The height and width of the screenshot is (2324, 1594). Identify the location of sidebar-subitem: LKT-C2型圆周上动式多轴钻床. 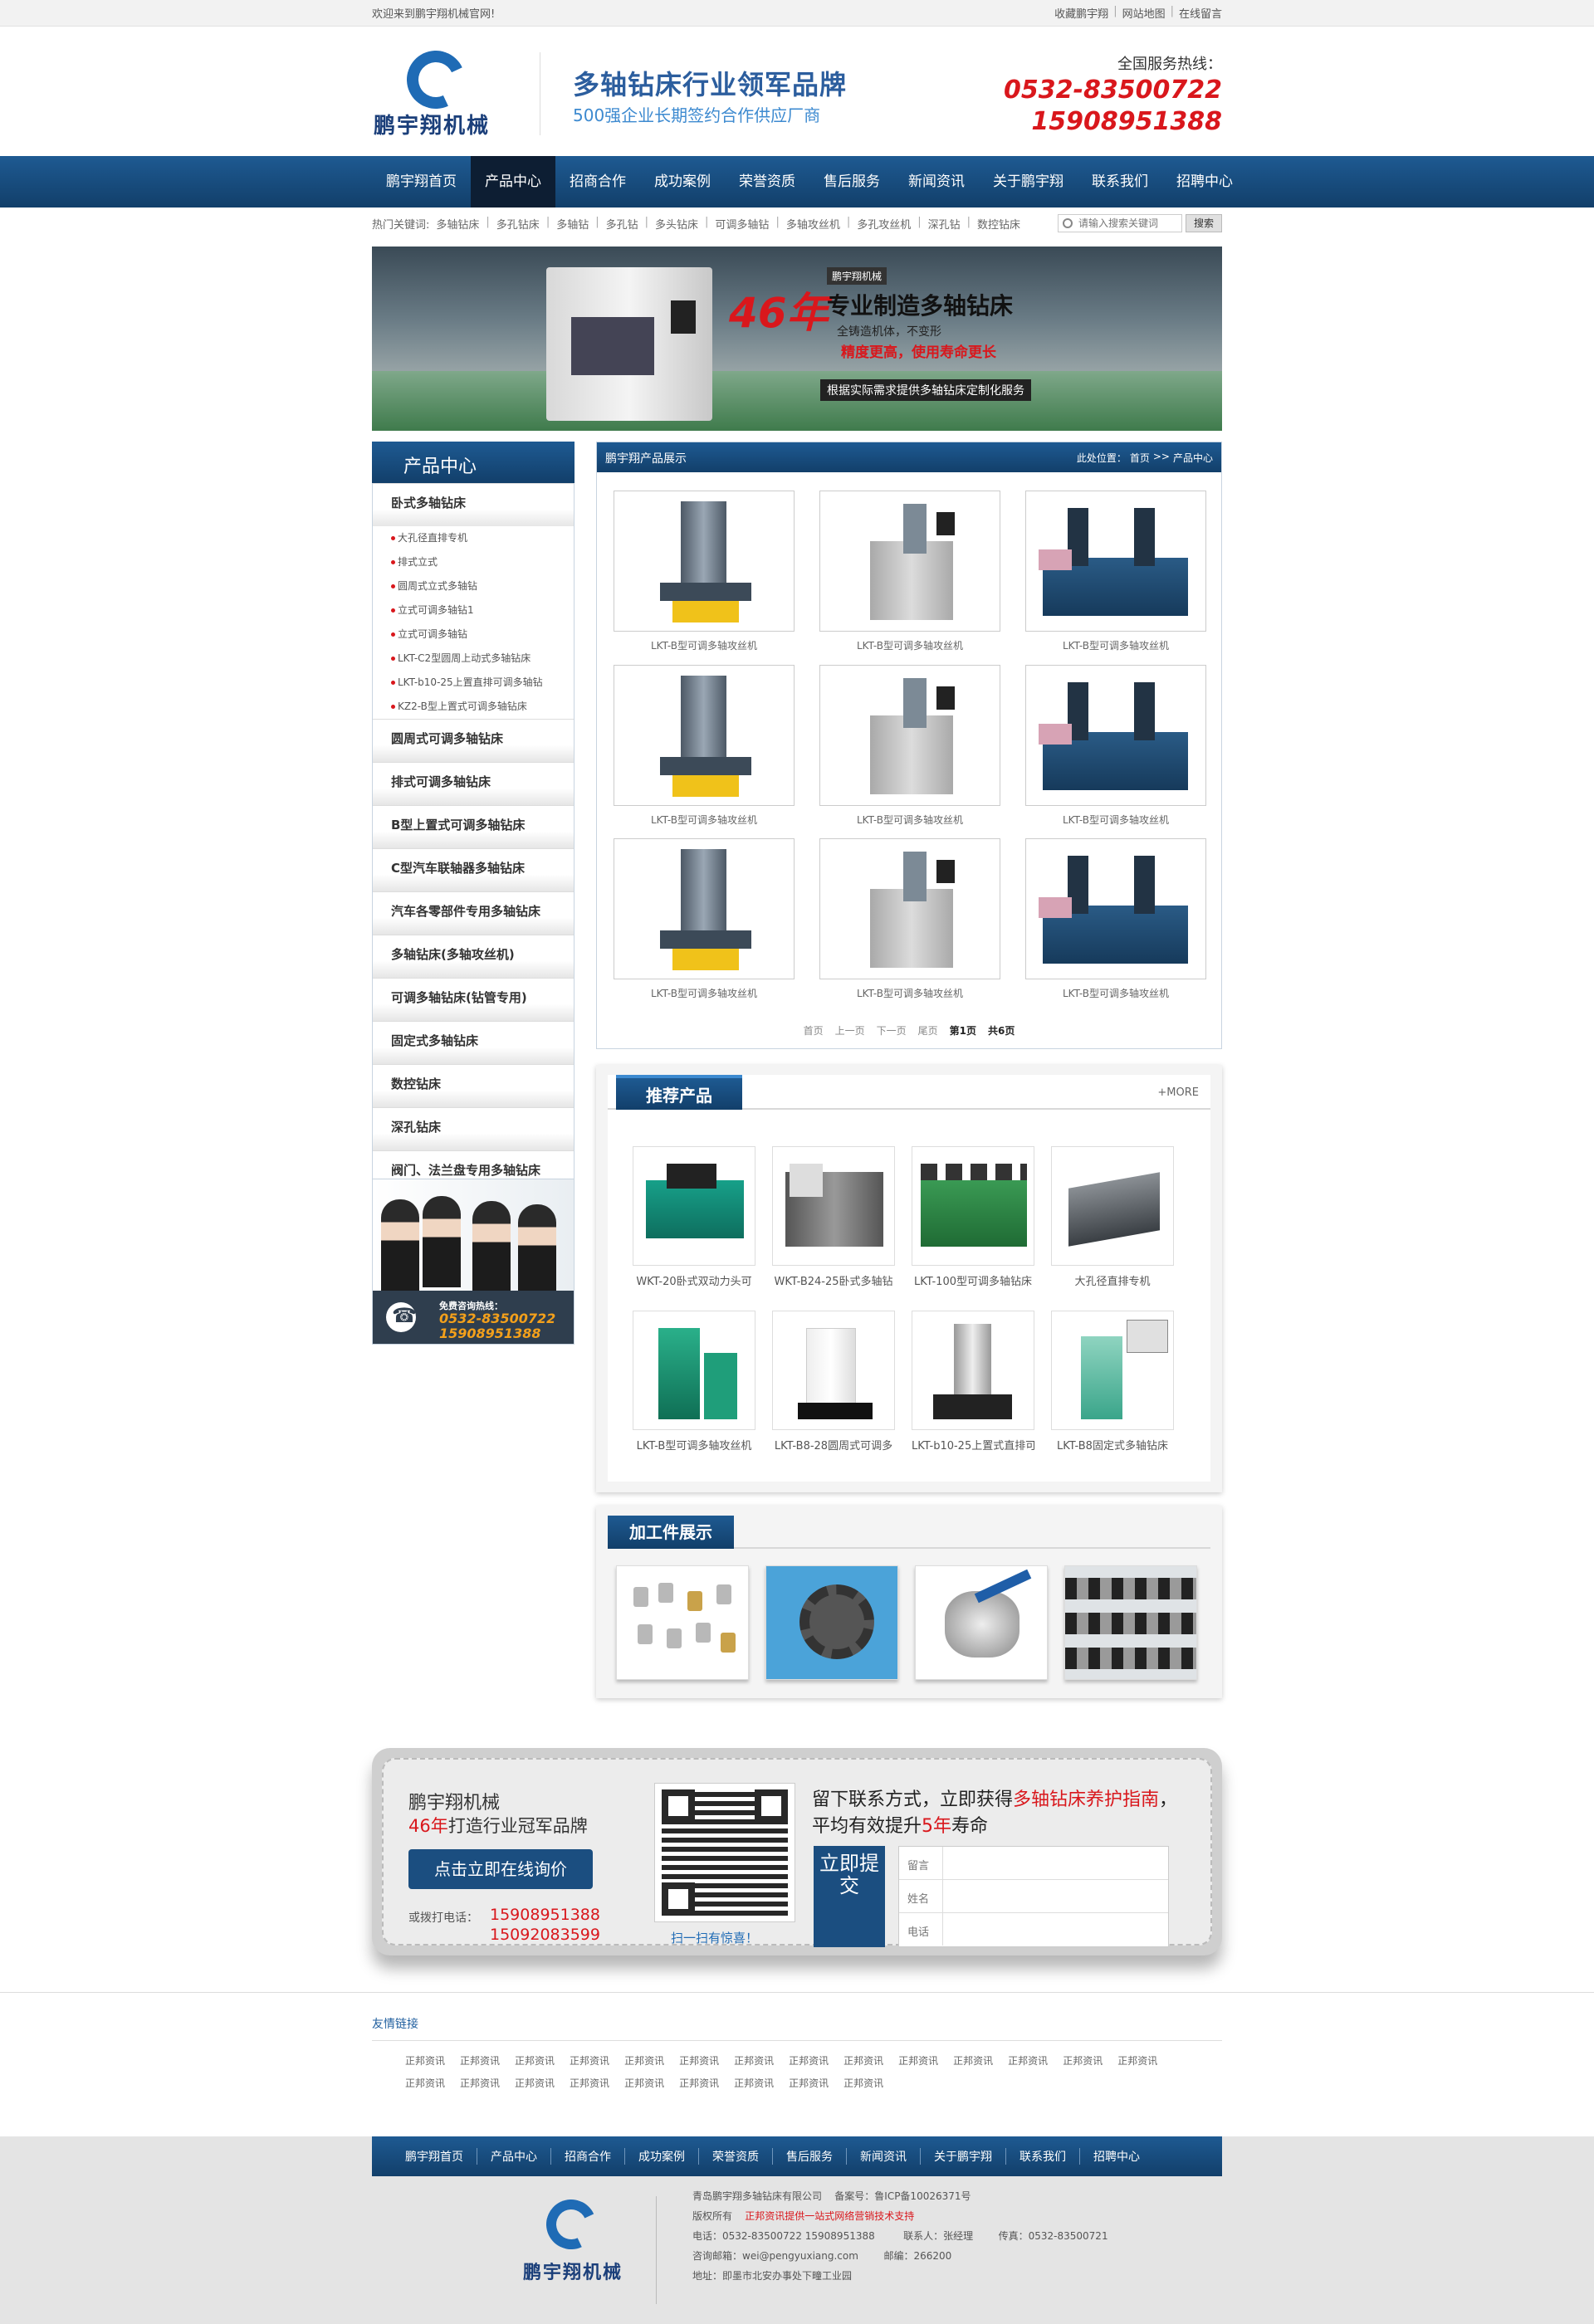
(473, 659).